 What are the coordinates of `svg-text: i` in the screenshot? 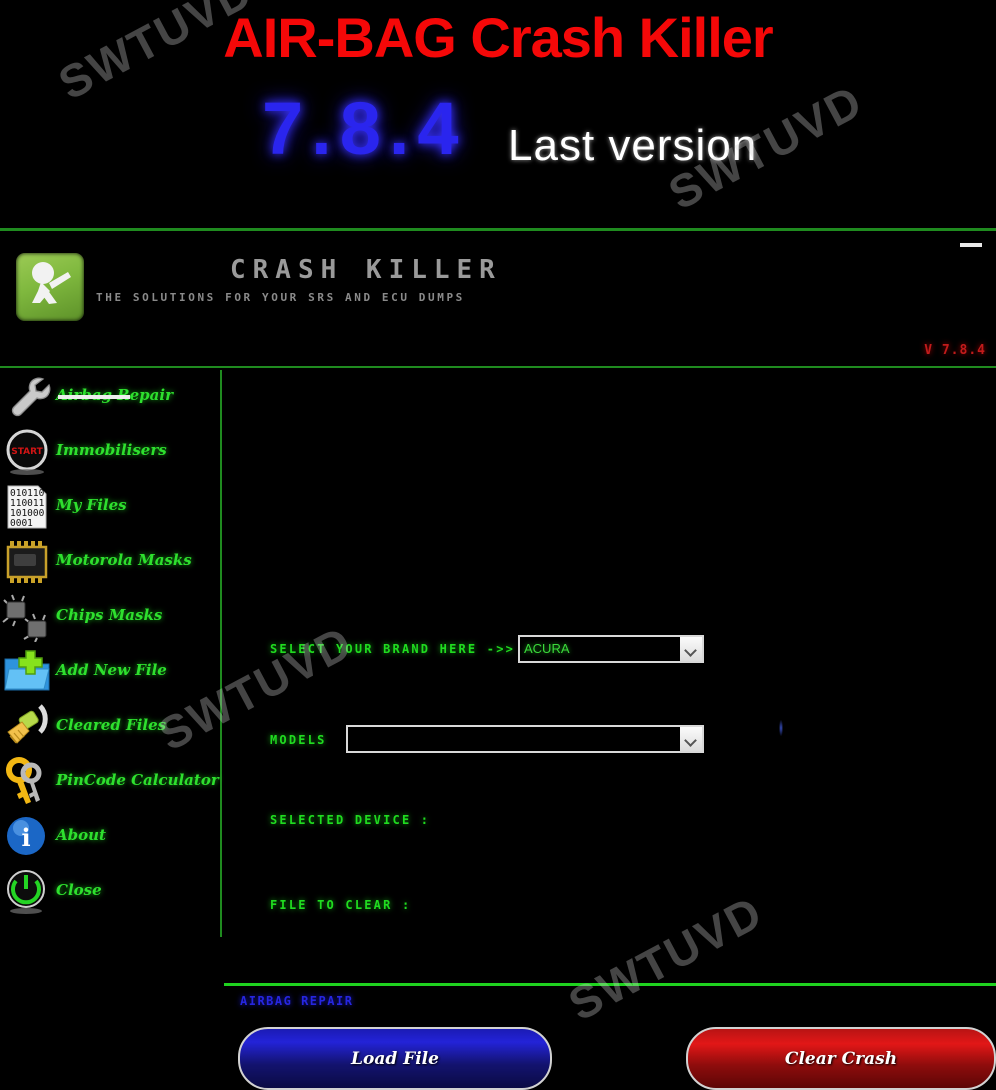 It's located at (25, 837).